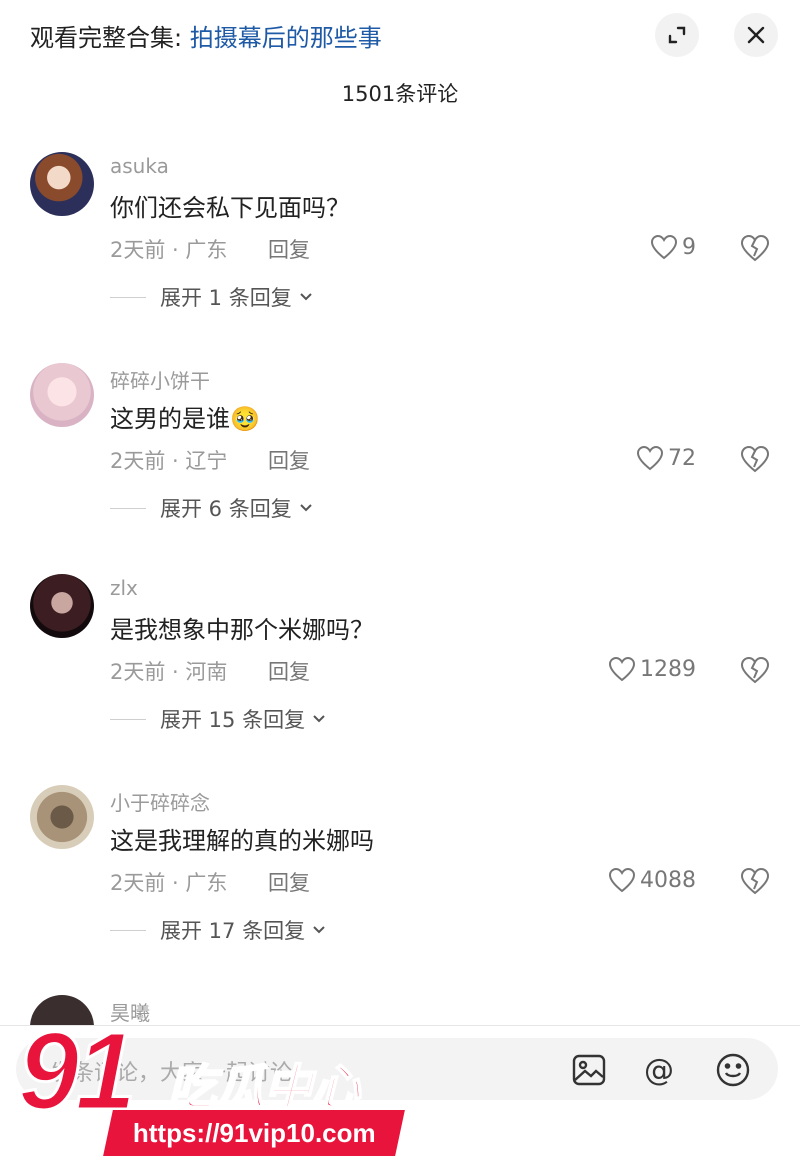 The image size is (800, 1172). I want to click on collection-link: 拍摄幕后的那些事, so click(286, 38).